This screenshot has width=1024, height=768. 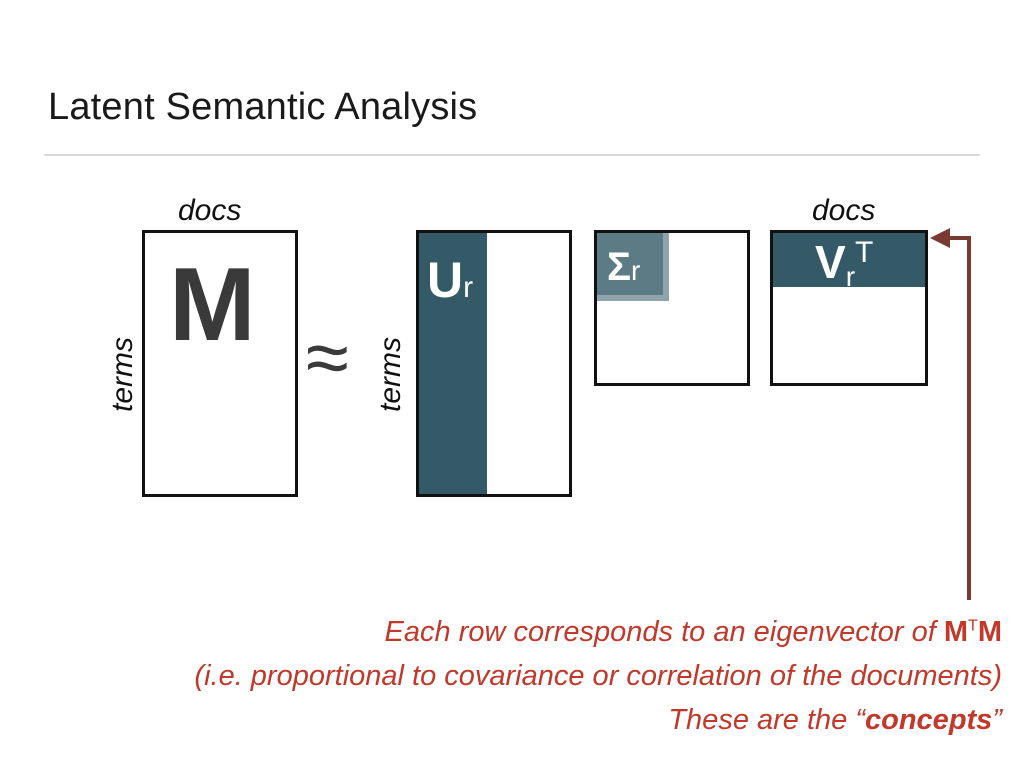 I want to click on matrix-vt: VrT, so click(x=849, y=308).